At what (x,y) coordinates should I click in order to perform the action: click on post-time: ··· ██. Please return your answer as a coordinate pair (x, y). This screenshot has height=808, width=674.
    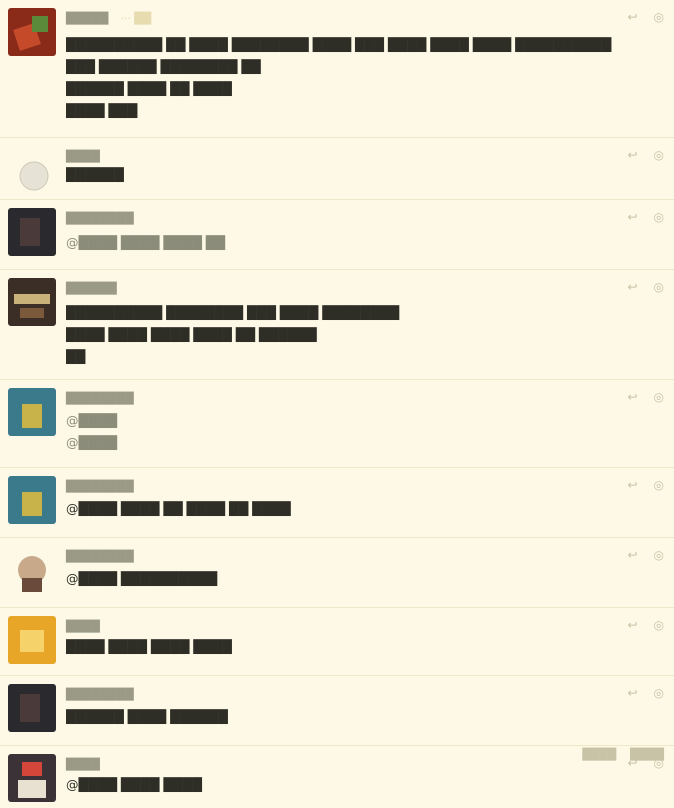
    Looking at the image, I should click on (136, 18).